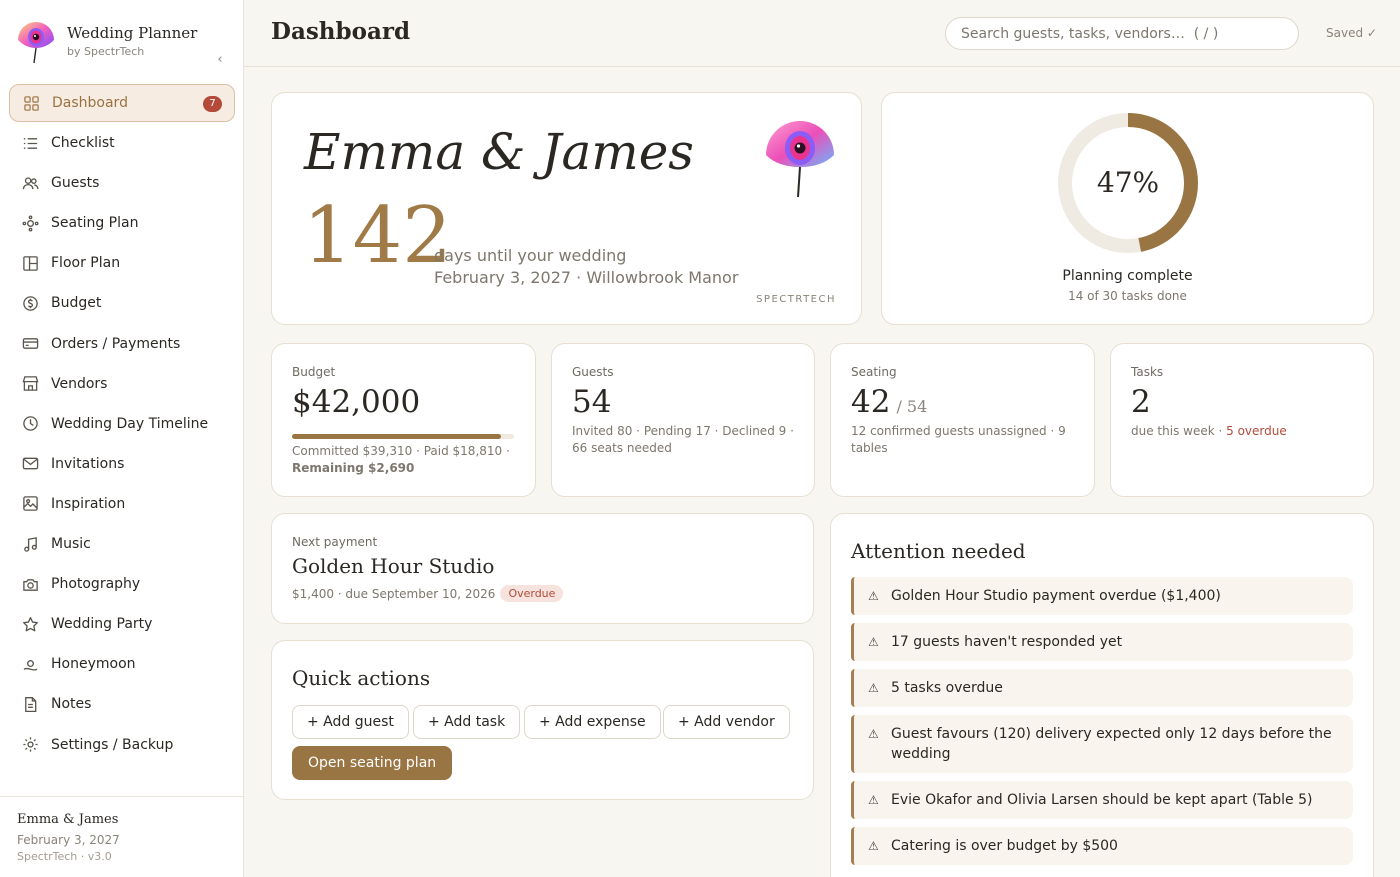 This screenshot has height=877, width=1400. I want to click on budget-progress-fill, so click(396, 436).